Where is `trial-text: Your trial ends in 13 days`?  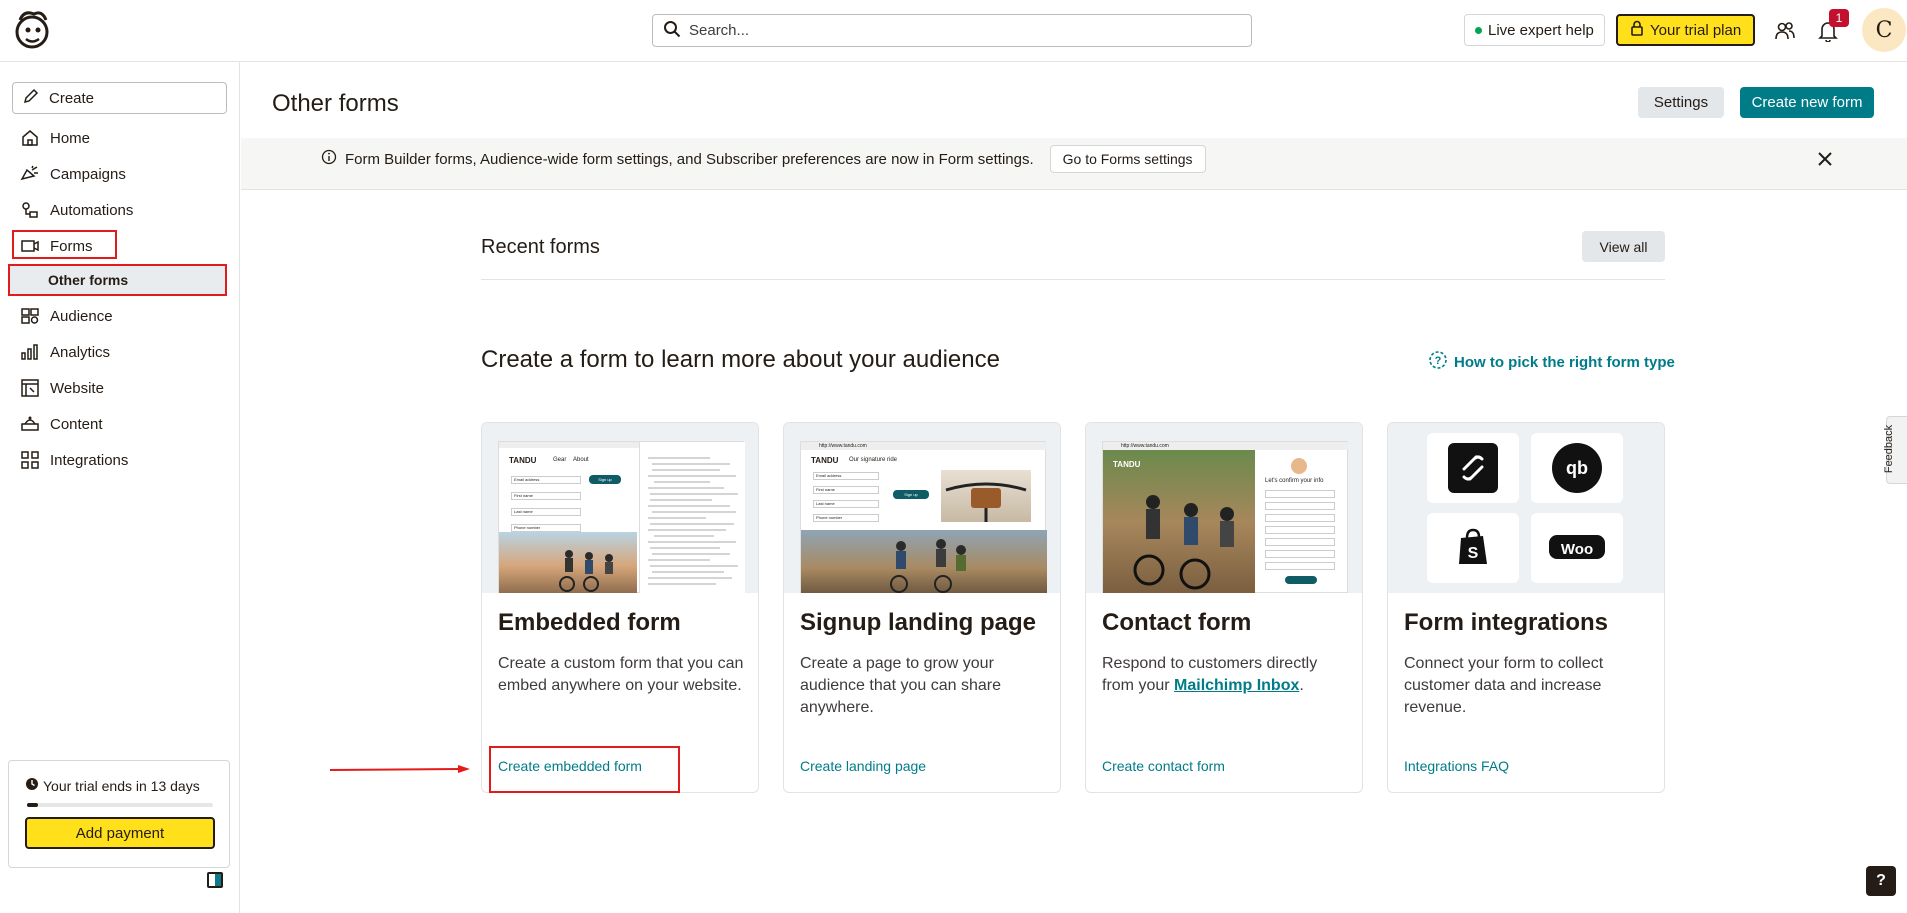
trial-text: Your trial ends in 13 days is located at coordinates (121, 785).